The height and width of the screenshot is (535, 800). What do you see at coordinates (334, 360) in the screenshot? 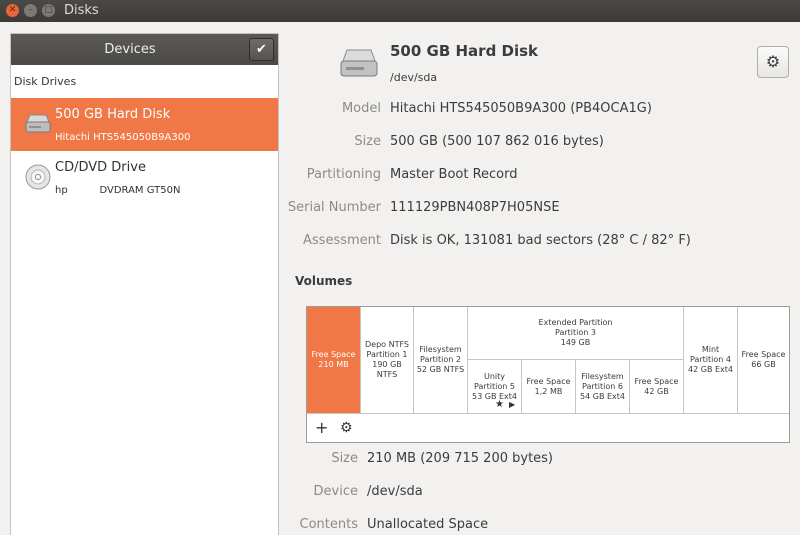
I see `volume-free-space-210mb: Free Space 210 MB` at bounding box center [334, 360].